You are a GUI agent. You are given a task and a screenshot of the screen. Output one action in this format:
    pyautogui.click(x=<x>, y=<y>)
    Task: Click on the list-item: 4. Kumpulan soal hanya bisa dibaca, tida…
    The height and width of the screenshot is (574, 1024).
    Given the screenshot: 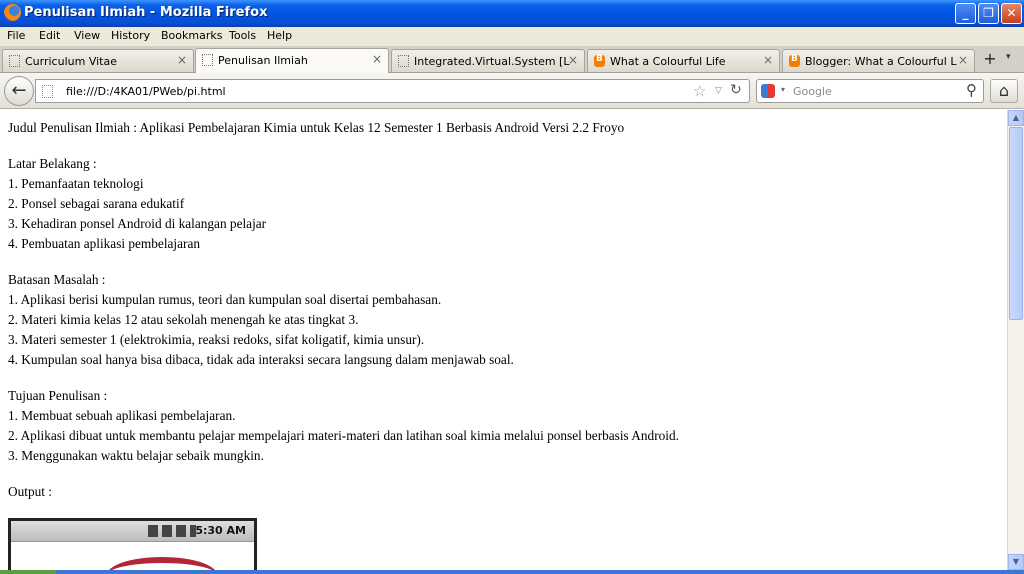 What is the action you would take?
    pyautogui.click(x=261, y=359)
    